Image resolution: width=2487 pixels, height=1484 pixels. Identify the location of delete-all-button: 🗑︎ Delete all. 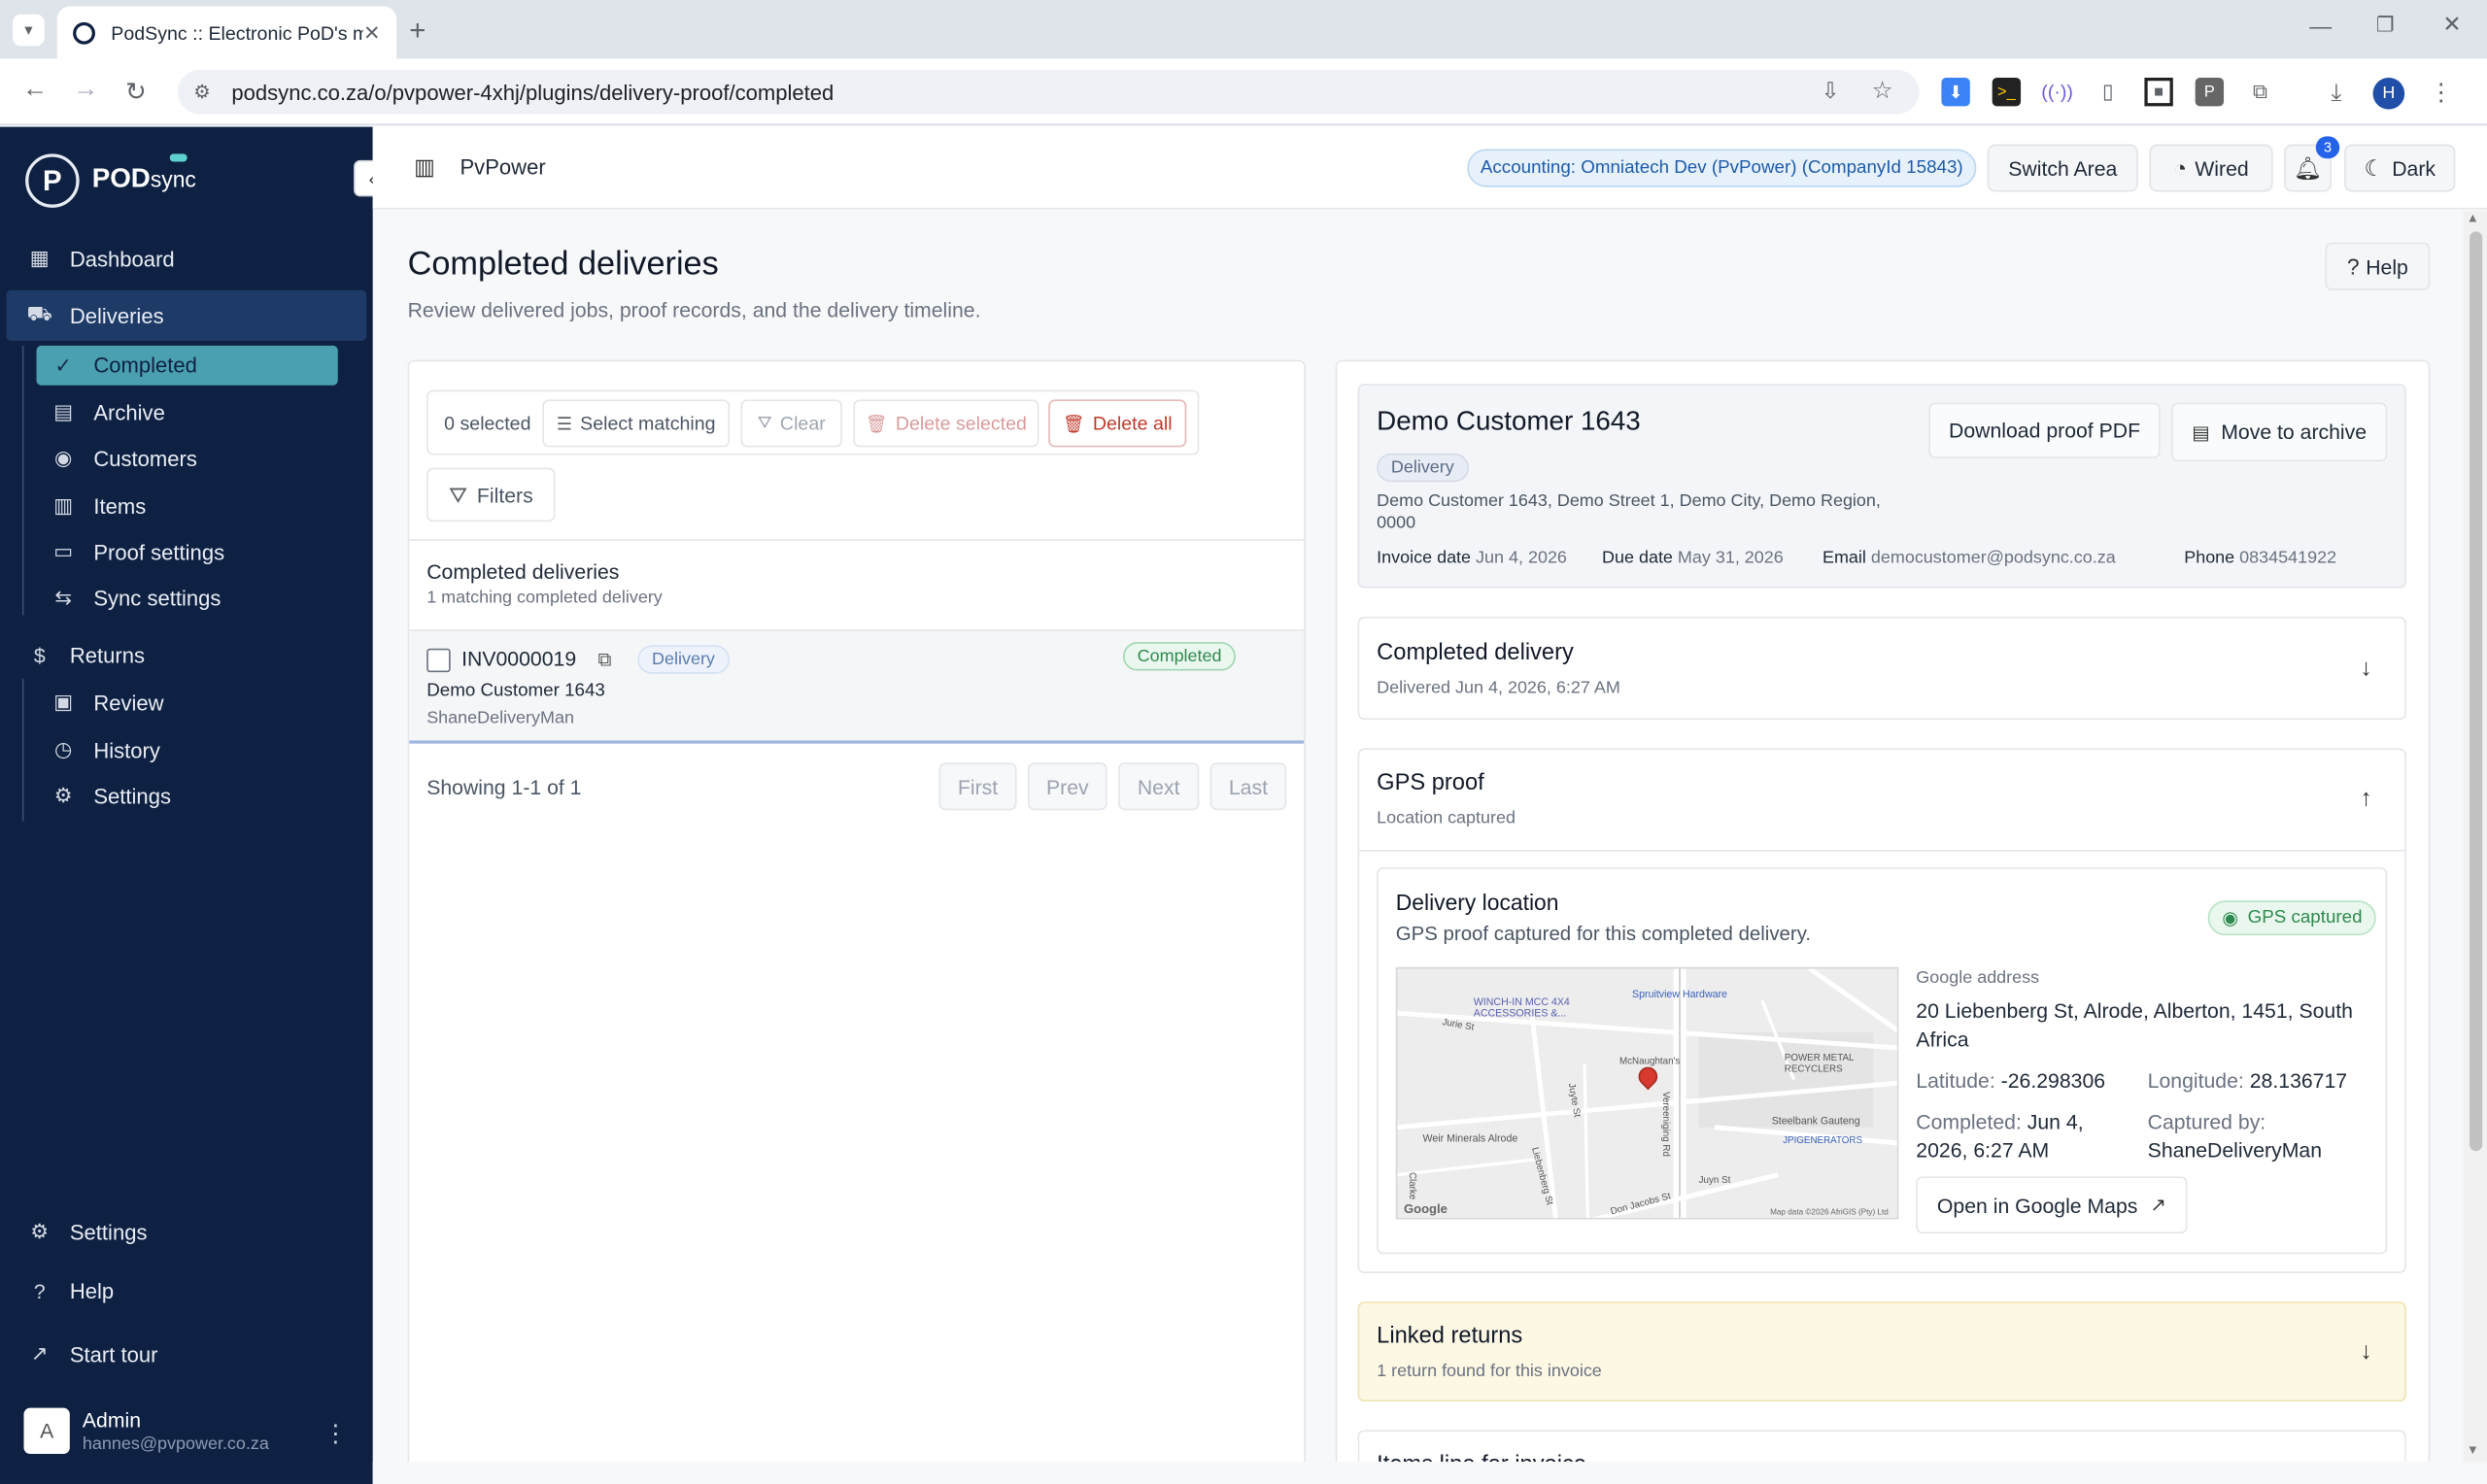
(1117, 423).